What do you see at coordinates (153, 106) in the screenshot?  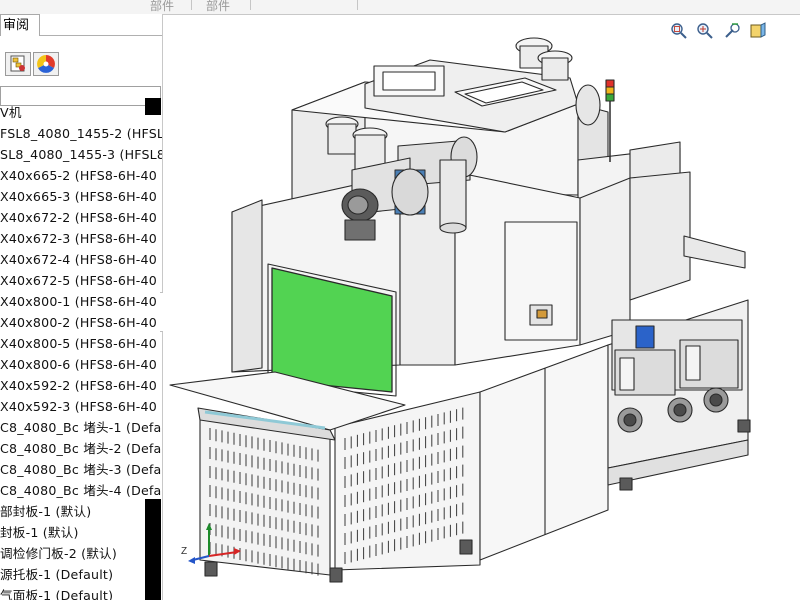 I see `scroll-indicator` at bounding box center [153, 106].